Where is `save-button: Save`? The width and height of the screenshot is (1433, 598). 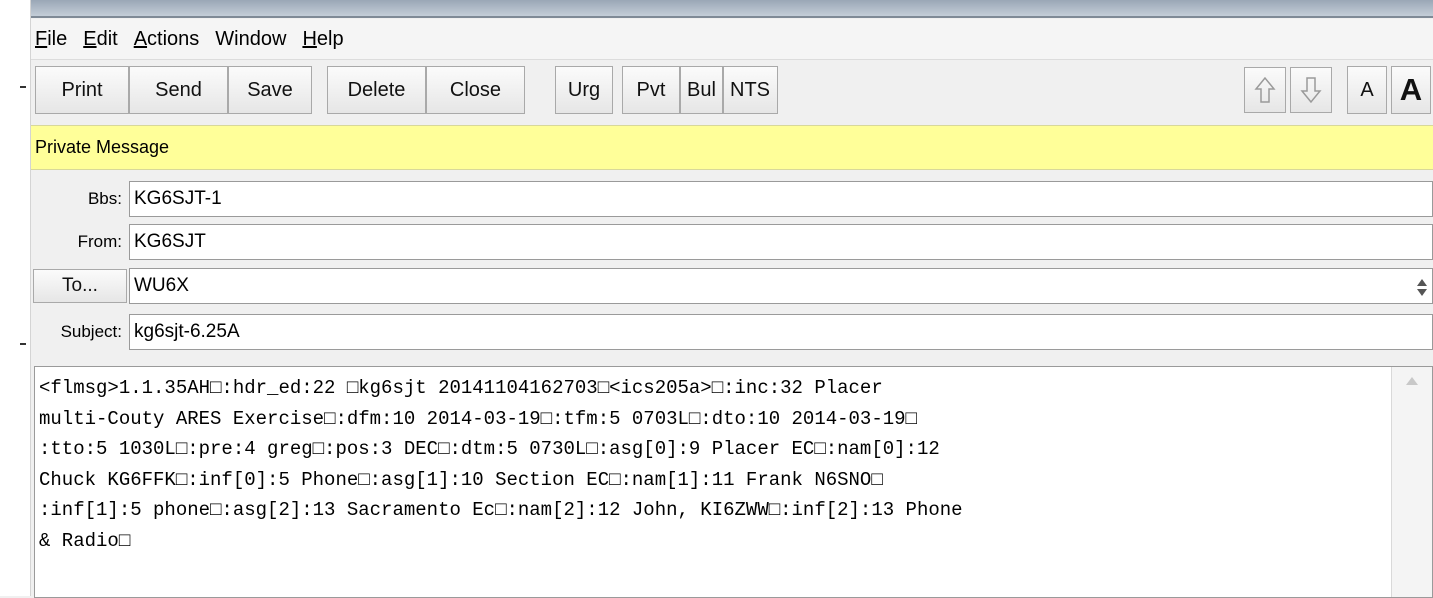 save-button: Save is located at coordinates (270, 90).